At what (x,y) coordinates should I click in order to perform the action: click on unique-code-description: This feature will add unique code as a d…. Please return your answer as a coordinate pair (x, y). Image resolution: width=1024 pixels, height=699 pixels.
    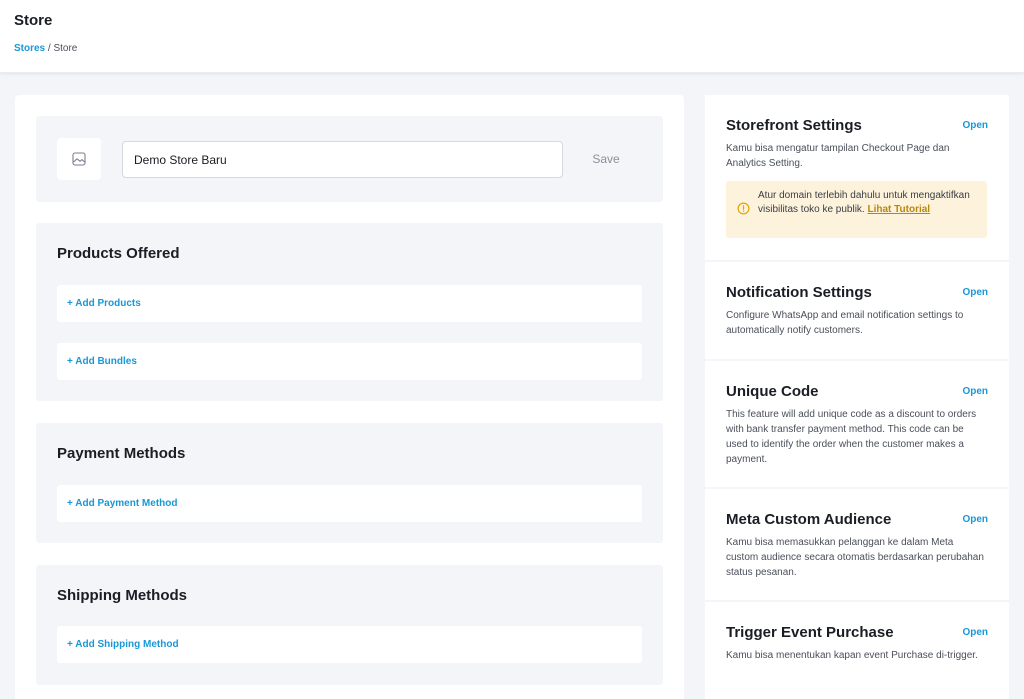
    Looking at the image, I should click on (851, 437).